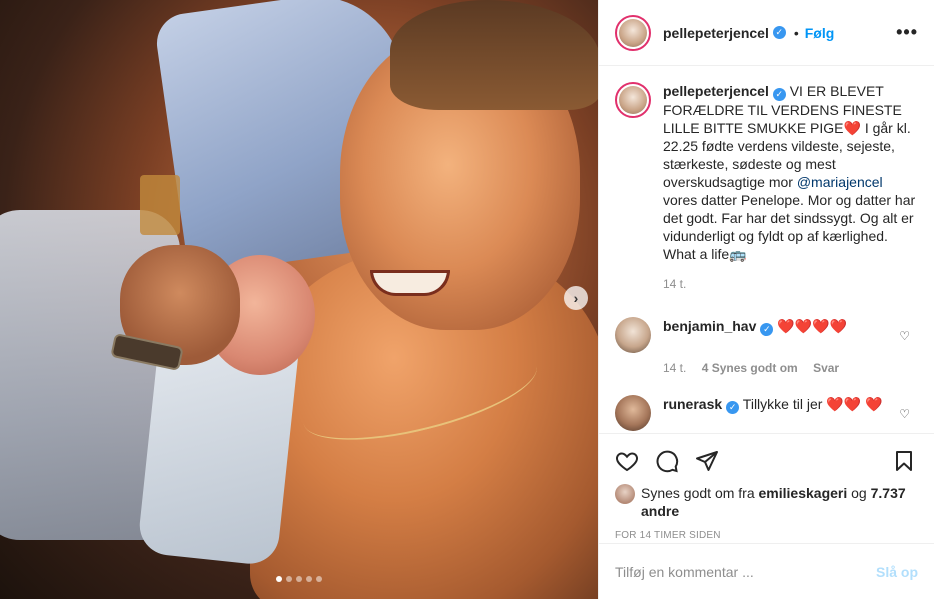 The width and height of the screenshot is (934, 599). Describe the element at coordinates (820, 33) in the screenshot. I see `follow-button: Følg` at that location.